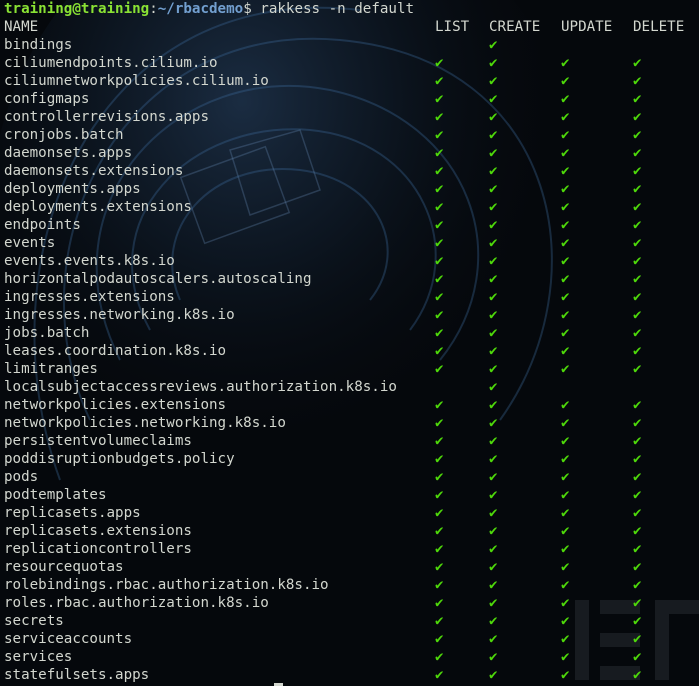  I want to click on resource-name: bindings, so click(38, 45).